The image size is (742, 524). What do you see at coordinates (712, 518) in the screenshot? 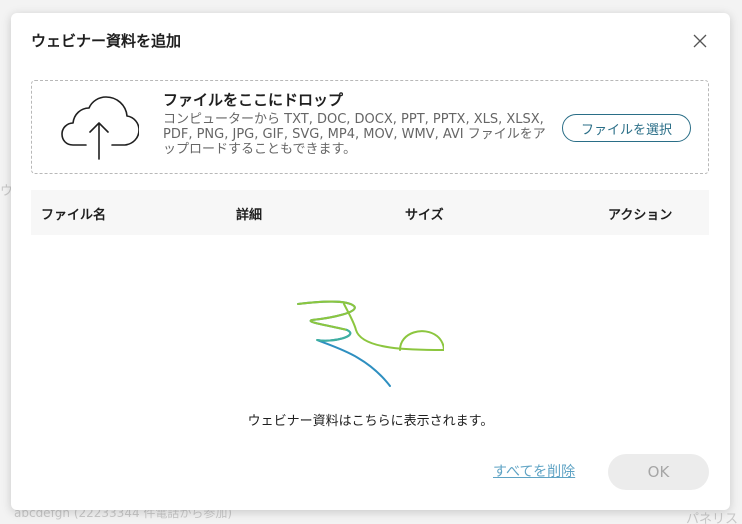
I see `background-text: パネリス` at bounding box center [712, 518].